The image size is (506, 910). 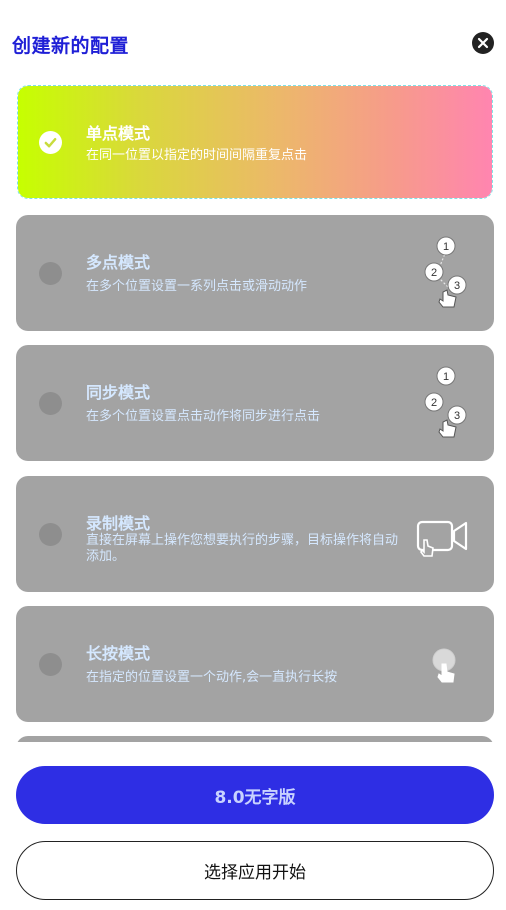 I want to click on version-button: 8.0无字版, so click(x=255, y=795).